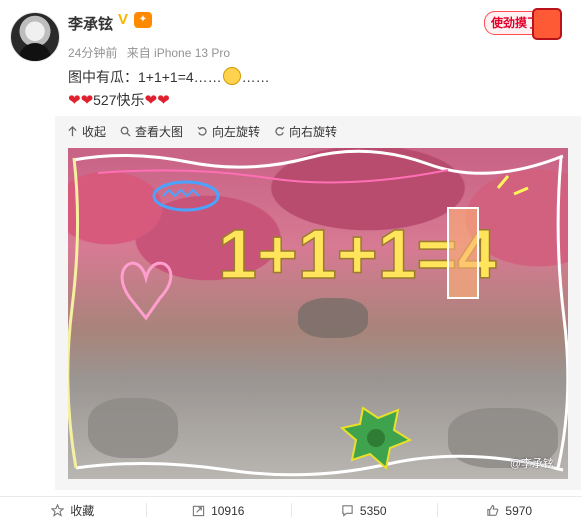 The image size is (582, 523). What do you see at coordinates (123, 19) in the screenshot?
I see `verified-icon: V` at bounding box center [123, 19].